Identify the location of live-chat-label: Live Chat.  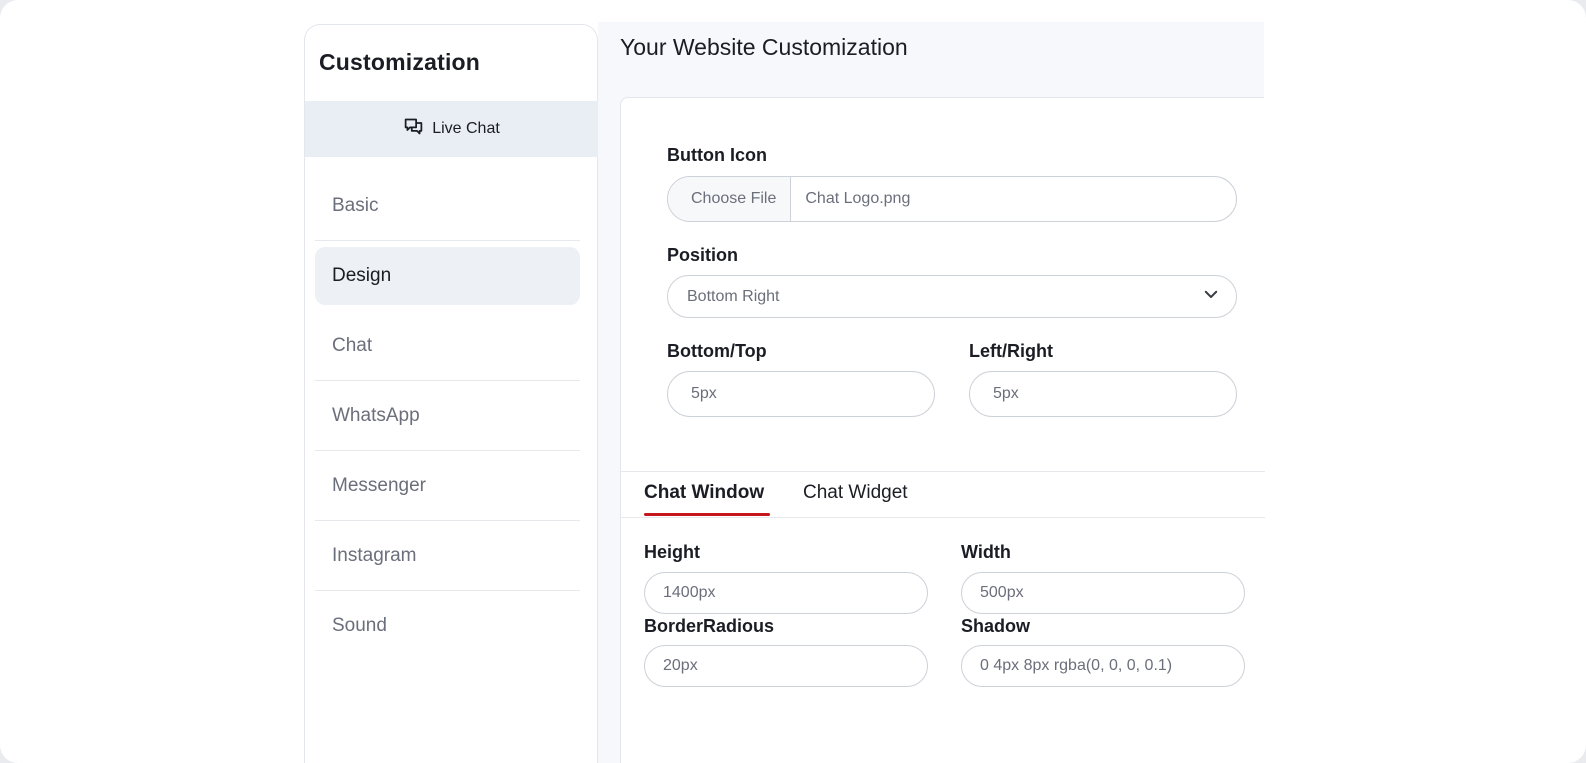
(466, 128).